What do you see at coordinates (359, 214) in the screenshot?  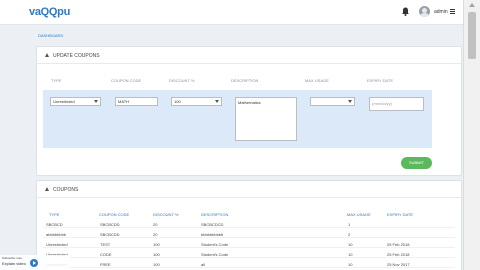 I see `table-header-max-usage: Max Usage` at bounding box center [359, 214].